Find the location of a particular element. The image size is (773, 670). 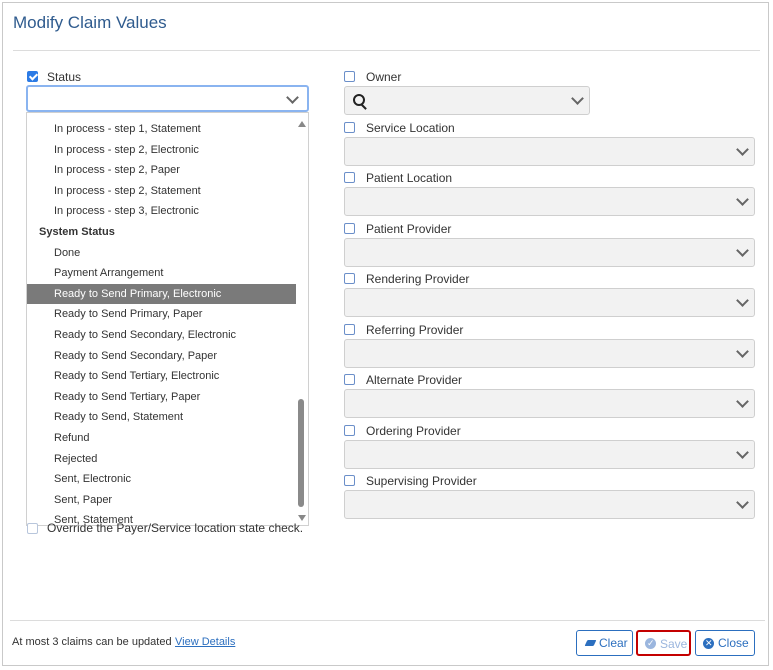

owner-select is located at coordinates (467, 100).